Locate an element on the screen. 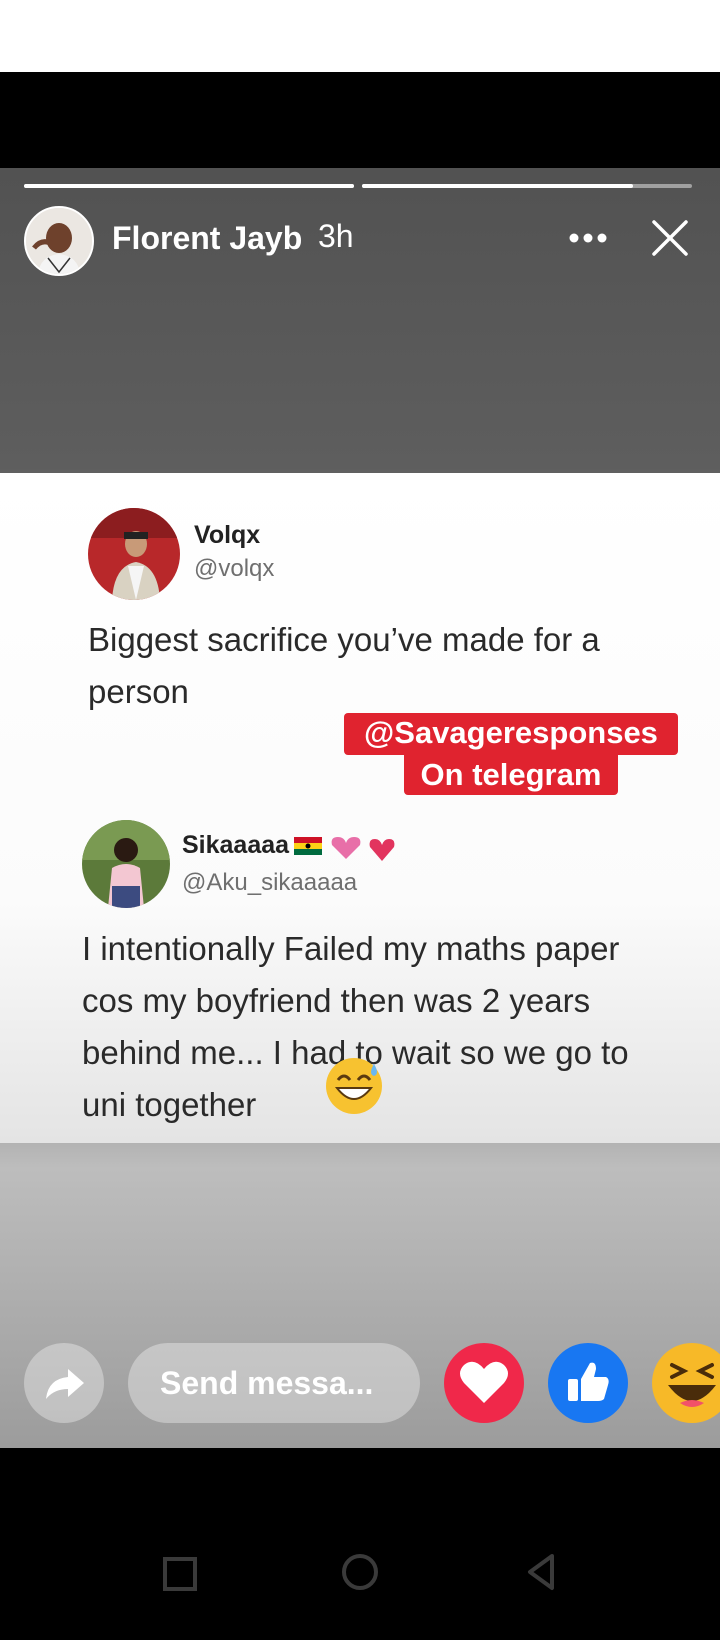  tweet-avatar-sikaaaaa is located at coordinates (126, 864).